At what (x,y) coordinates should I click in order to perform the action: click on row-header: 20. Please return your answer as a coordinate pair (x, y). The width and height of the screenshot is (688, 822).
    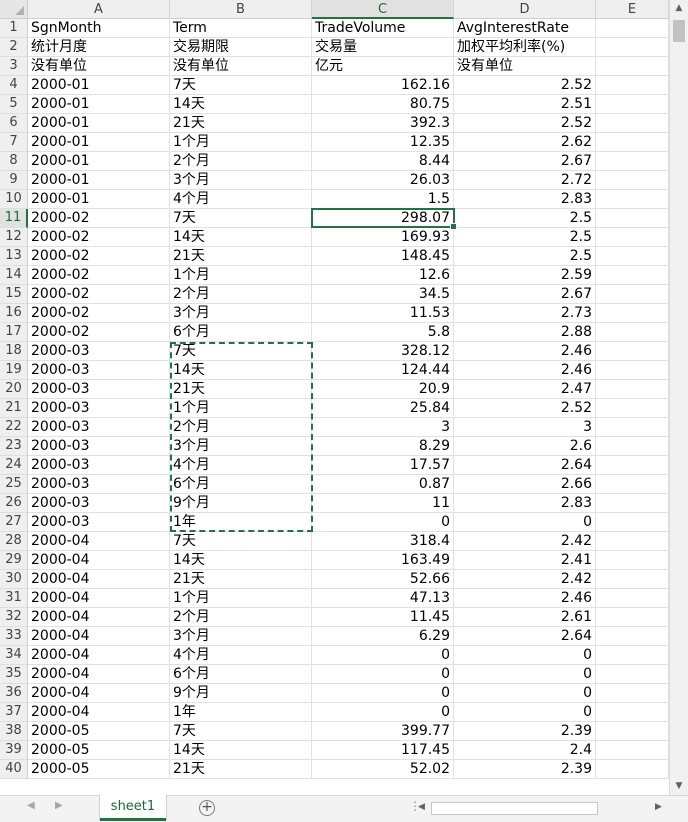
    Looking at the image, I should click on (14, 389).